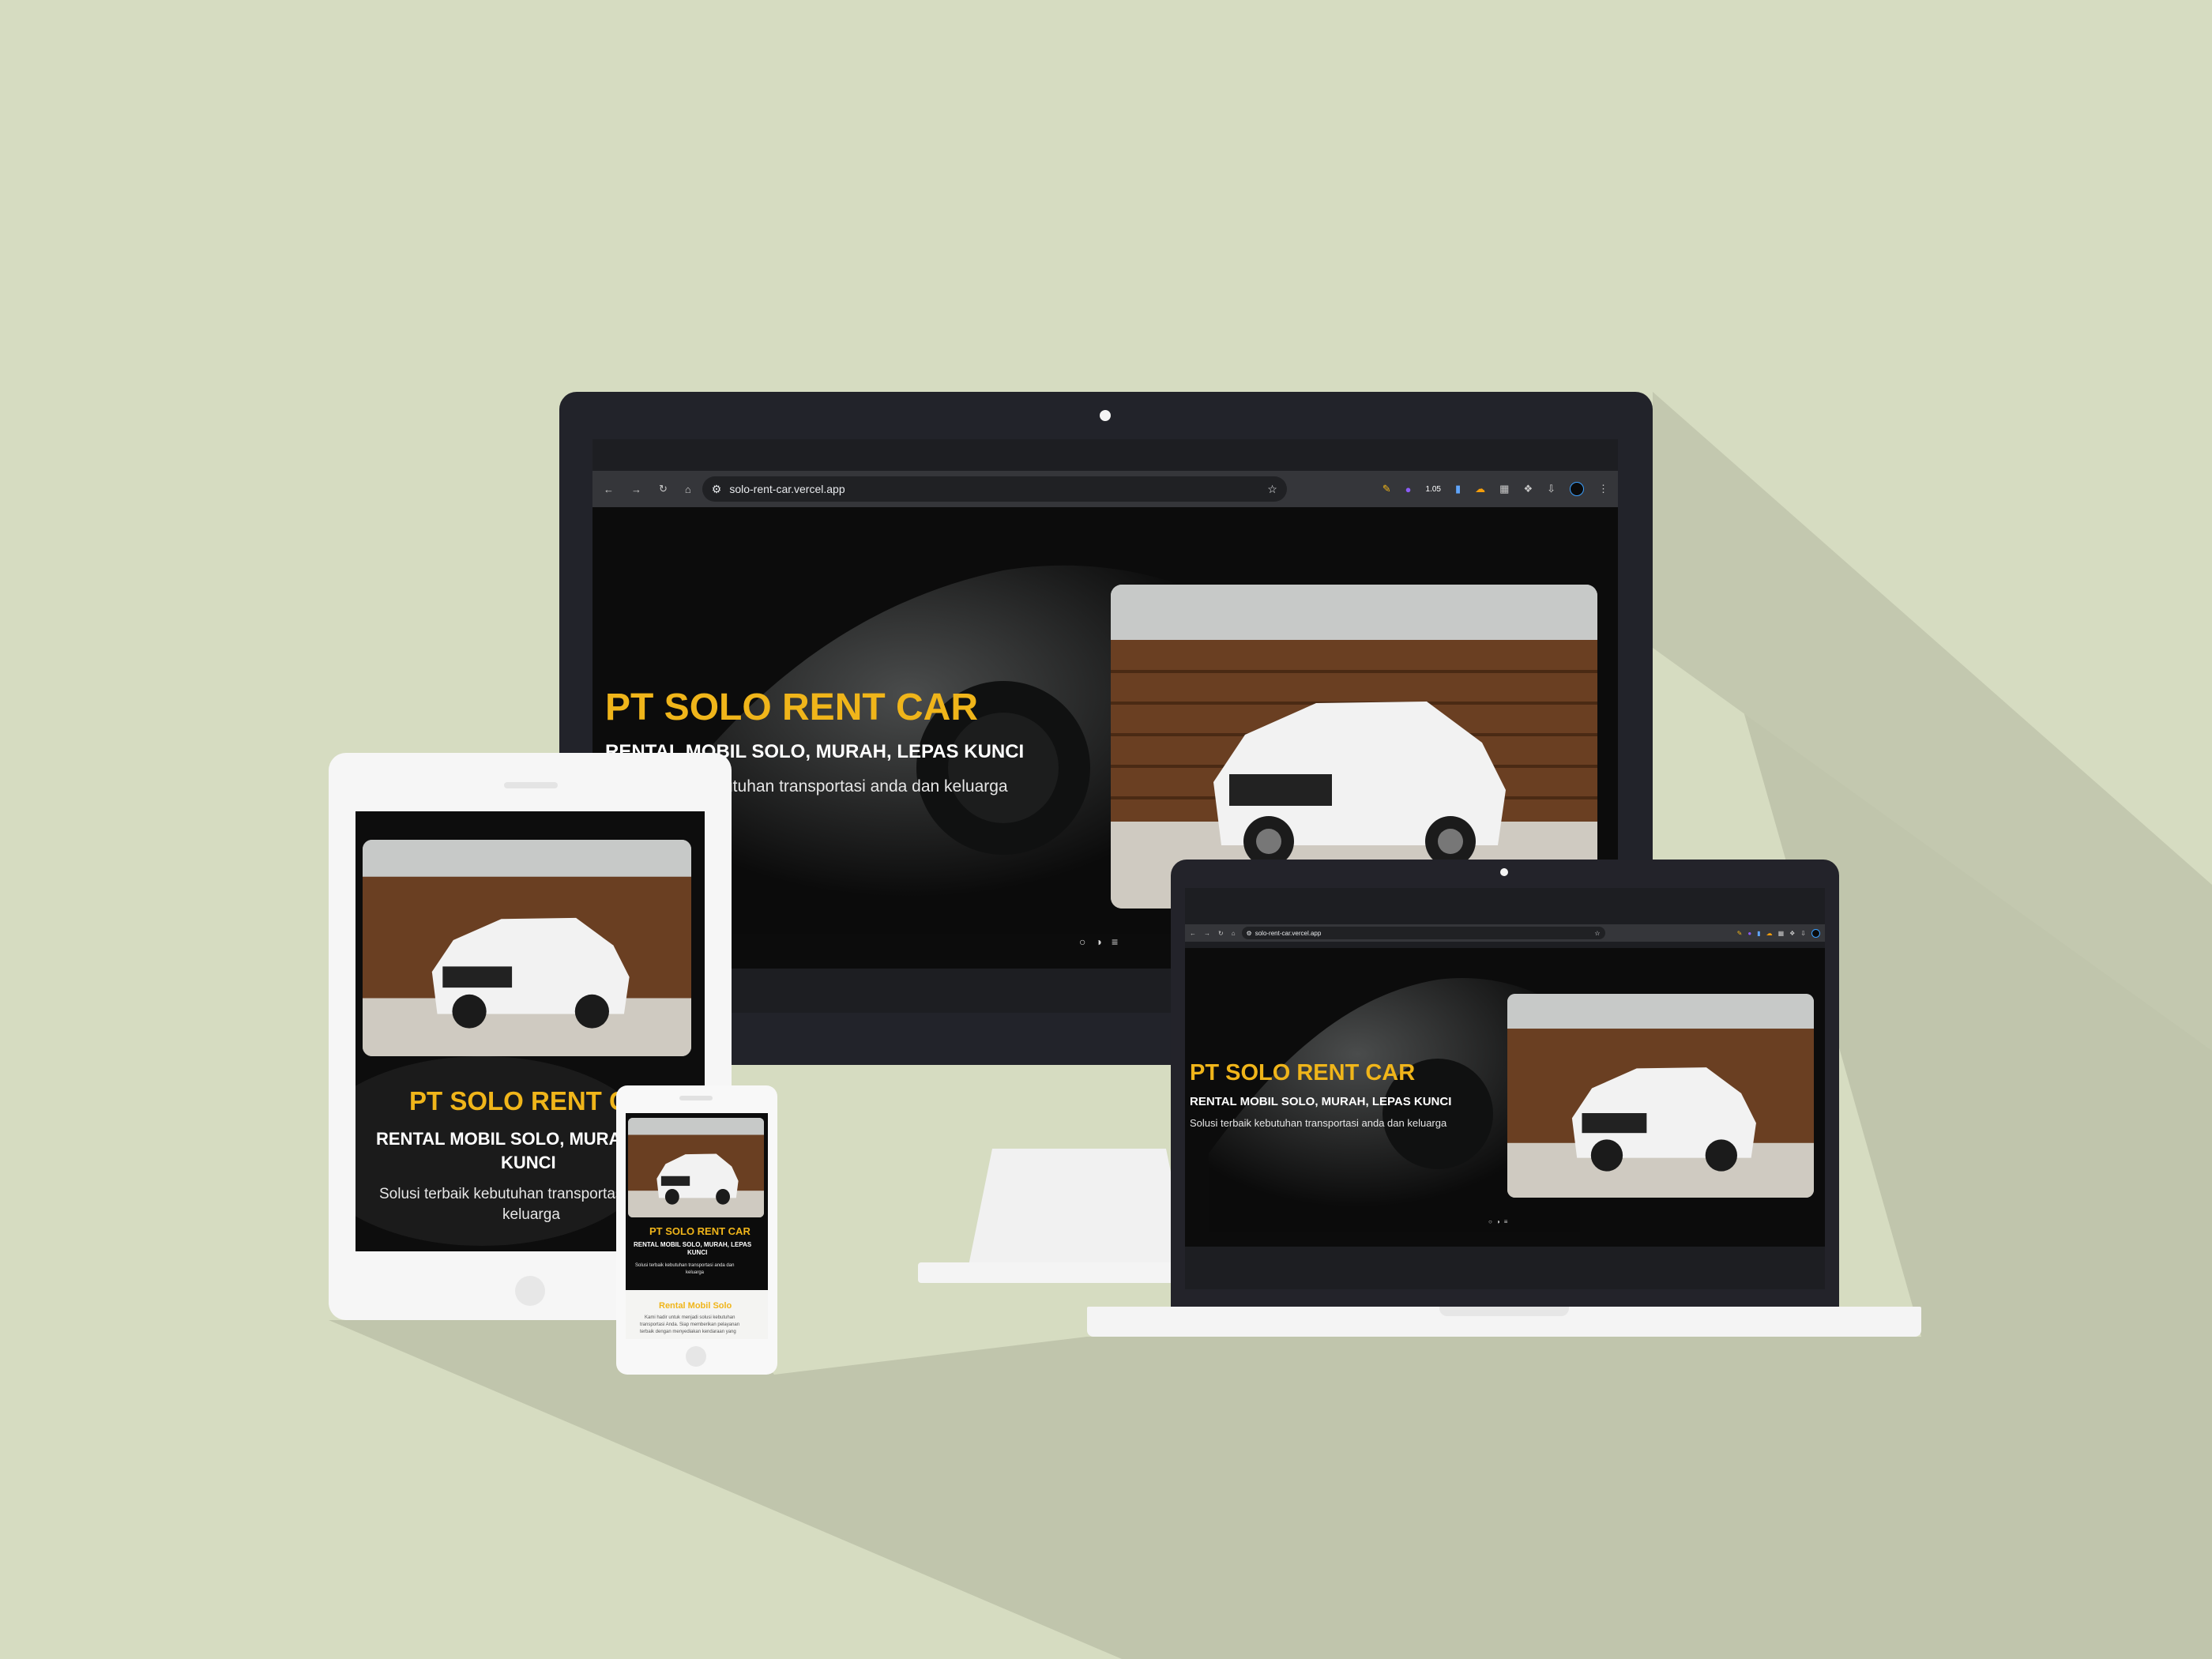 This screenshot has height=1659, width=2212. Describe the element at coordinates (1079, 1207) in the screenshot. I see `monitor-stand` at that location.